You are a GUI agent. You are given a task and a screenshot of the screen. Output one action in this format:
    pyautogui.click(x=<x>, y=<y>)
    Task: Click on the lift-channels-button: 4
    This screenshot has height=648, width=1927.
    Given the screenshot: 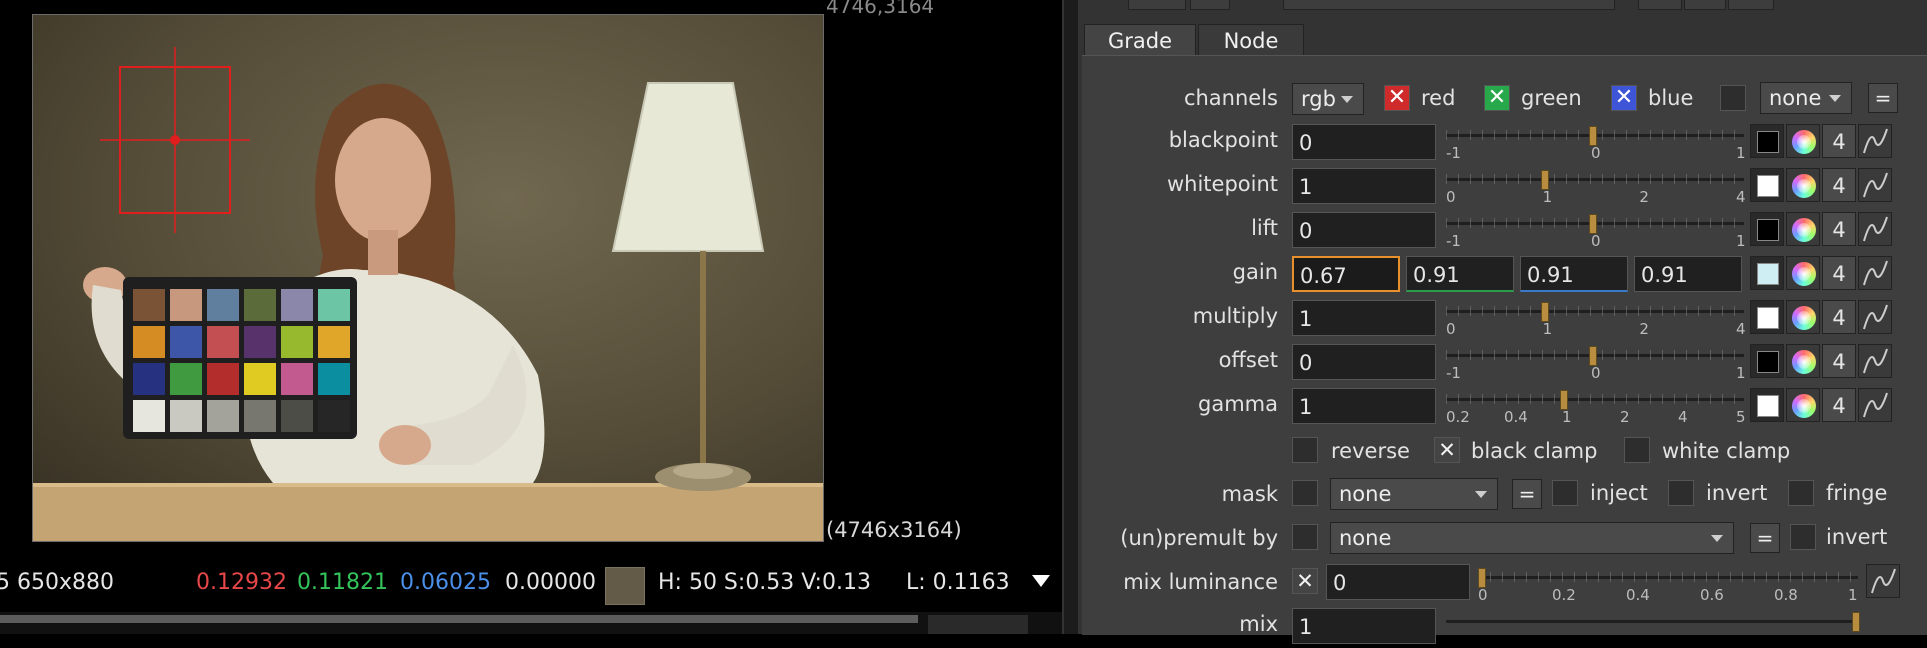 What is the action you would take?
    pyautogui.click(x=1839, y=229)
    